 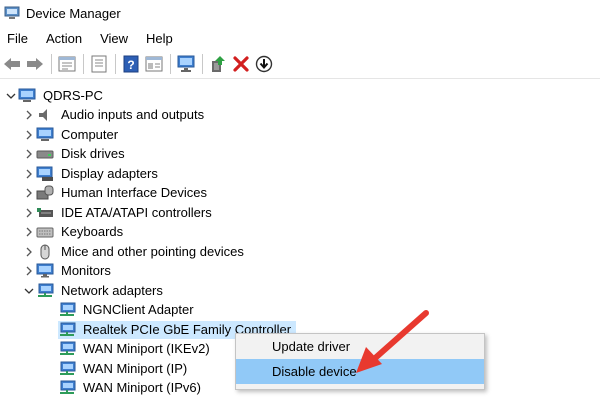 I want to click on menu-action: Action, so click(x=64, y=38).